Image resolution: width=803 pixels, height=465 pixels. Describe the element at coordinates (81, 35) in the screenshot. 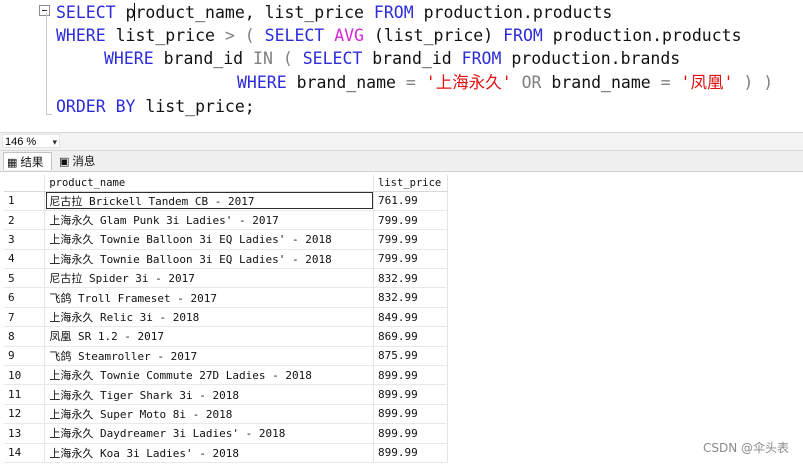

I see `keyword-where: WHERE` at that location.